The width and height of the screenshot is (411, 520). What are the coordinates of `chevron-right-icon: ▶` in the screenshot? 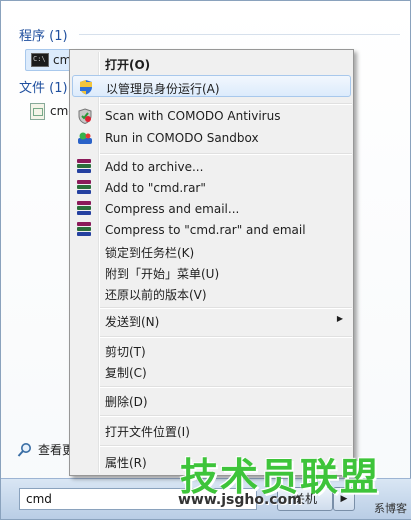 It's located at (339, 318).